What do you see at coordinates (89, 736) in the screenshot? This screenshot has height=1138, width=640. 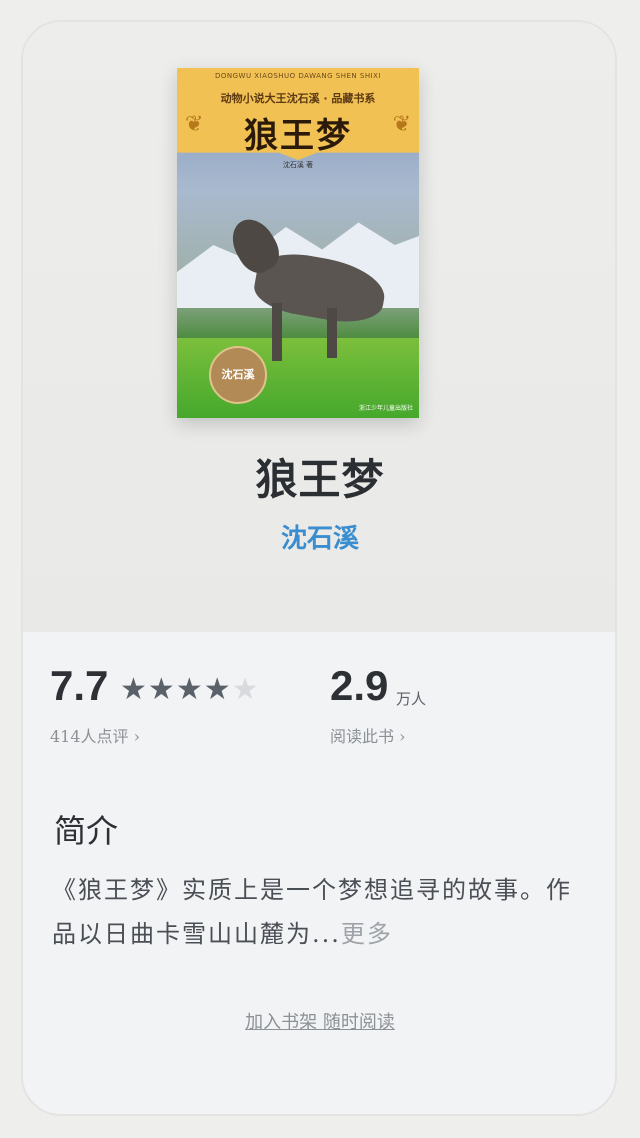 I see `rating-count-label: 414人点评` at bounding box center [89, 736].